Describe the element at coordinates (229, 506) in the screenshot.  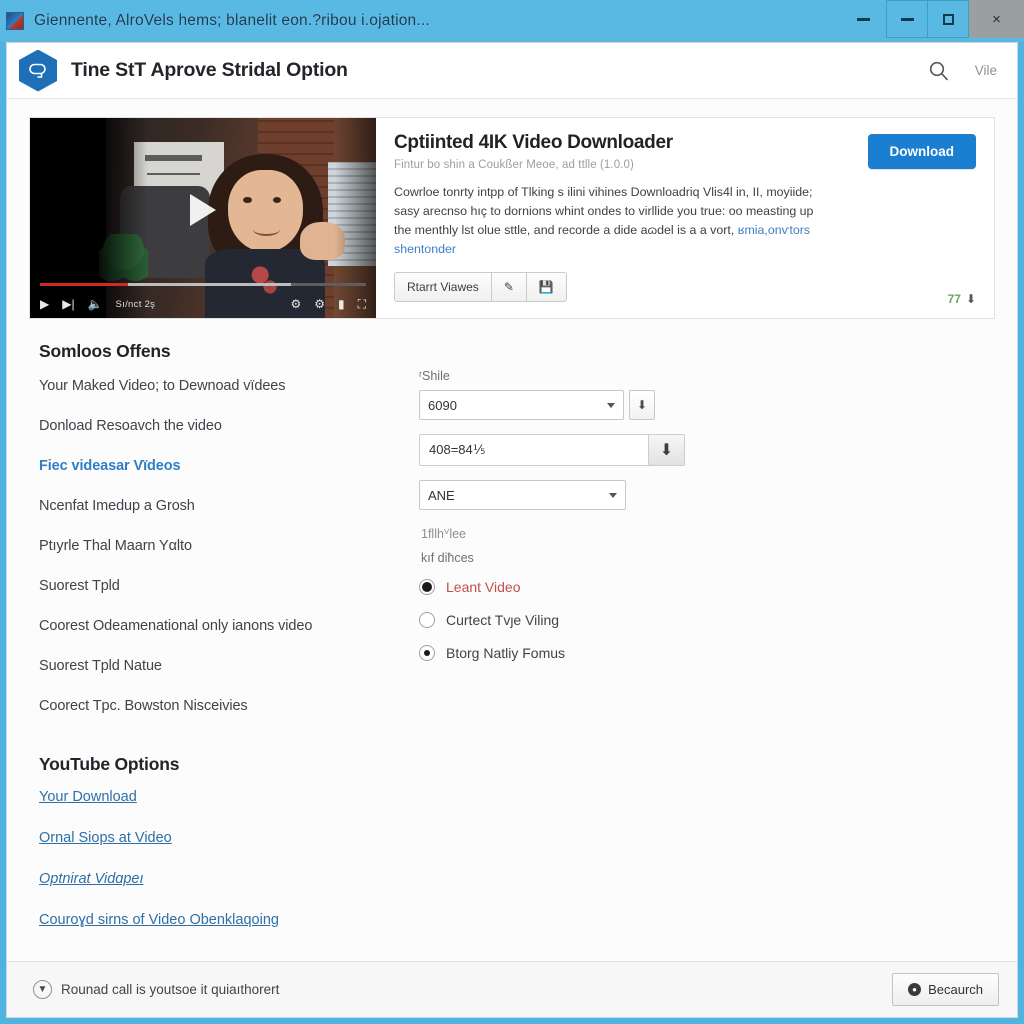
I see `list-item: Ncenfat Imedup a Grosh` at that location.